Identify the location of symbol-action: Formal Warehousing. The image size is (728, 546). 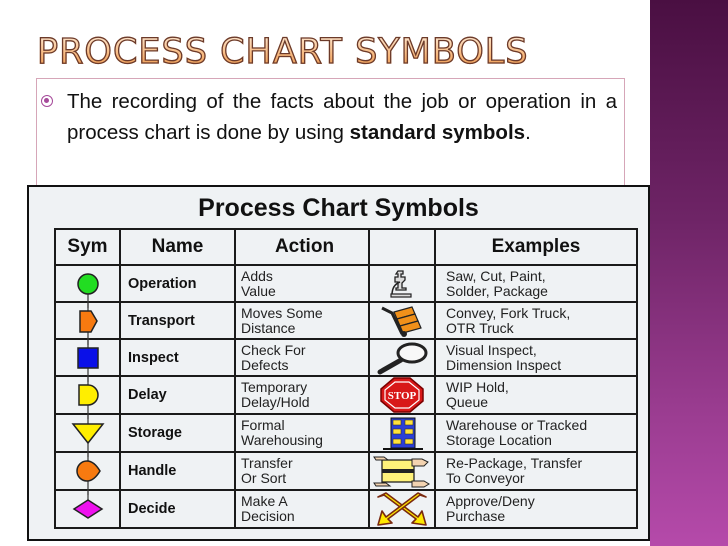
(302, 433).